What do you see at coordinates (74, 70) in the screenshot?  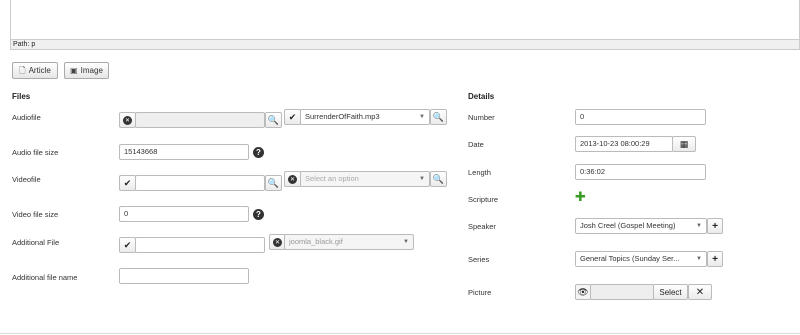 I see `image-icon: ▣` at bounding box center [74, 70].